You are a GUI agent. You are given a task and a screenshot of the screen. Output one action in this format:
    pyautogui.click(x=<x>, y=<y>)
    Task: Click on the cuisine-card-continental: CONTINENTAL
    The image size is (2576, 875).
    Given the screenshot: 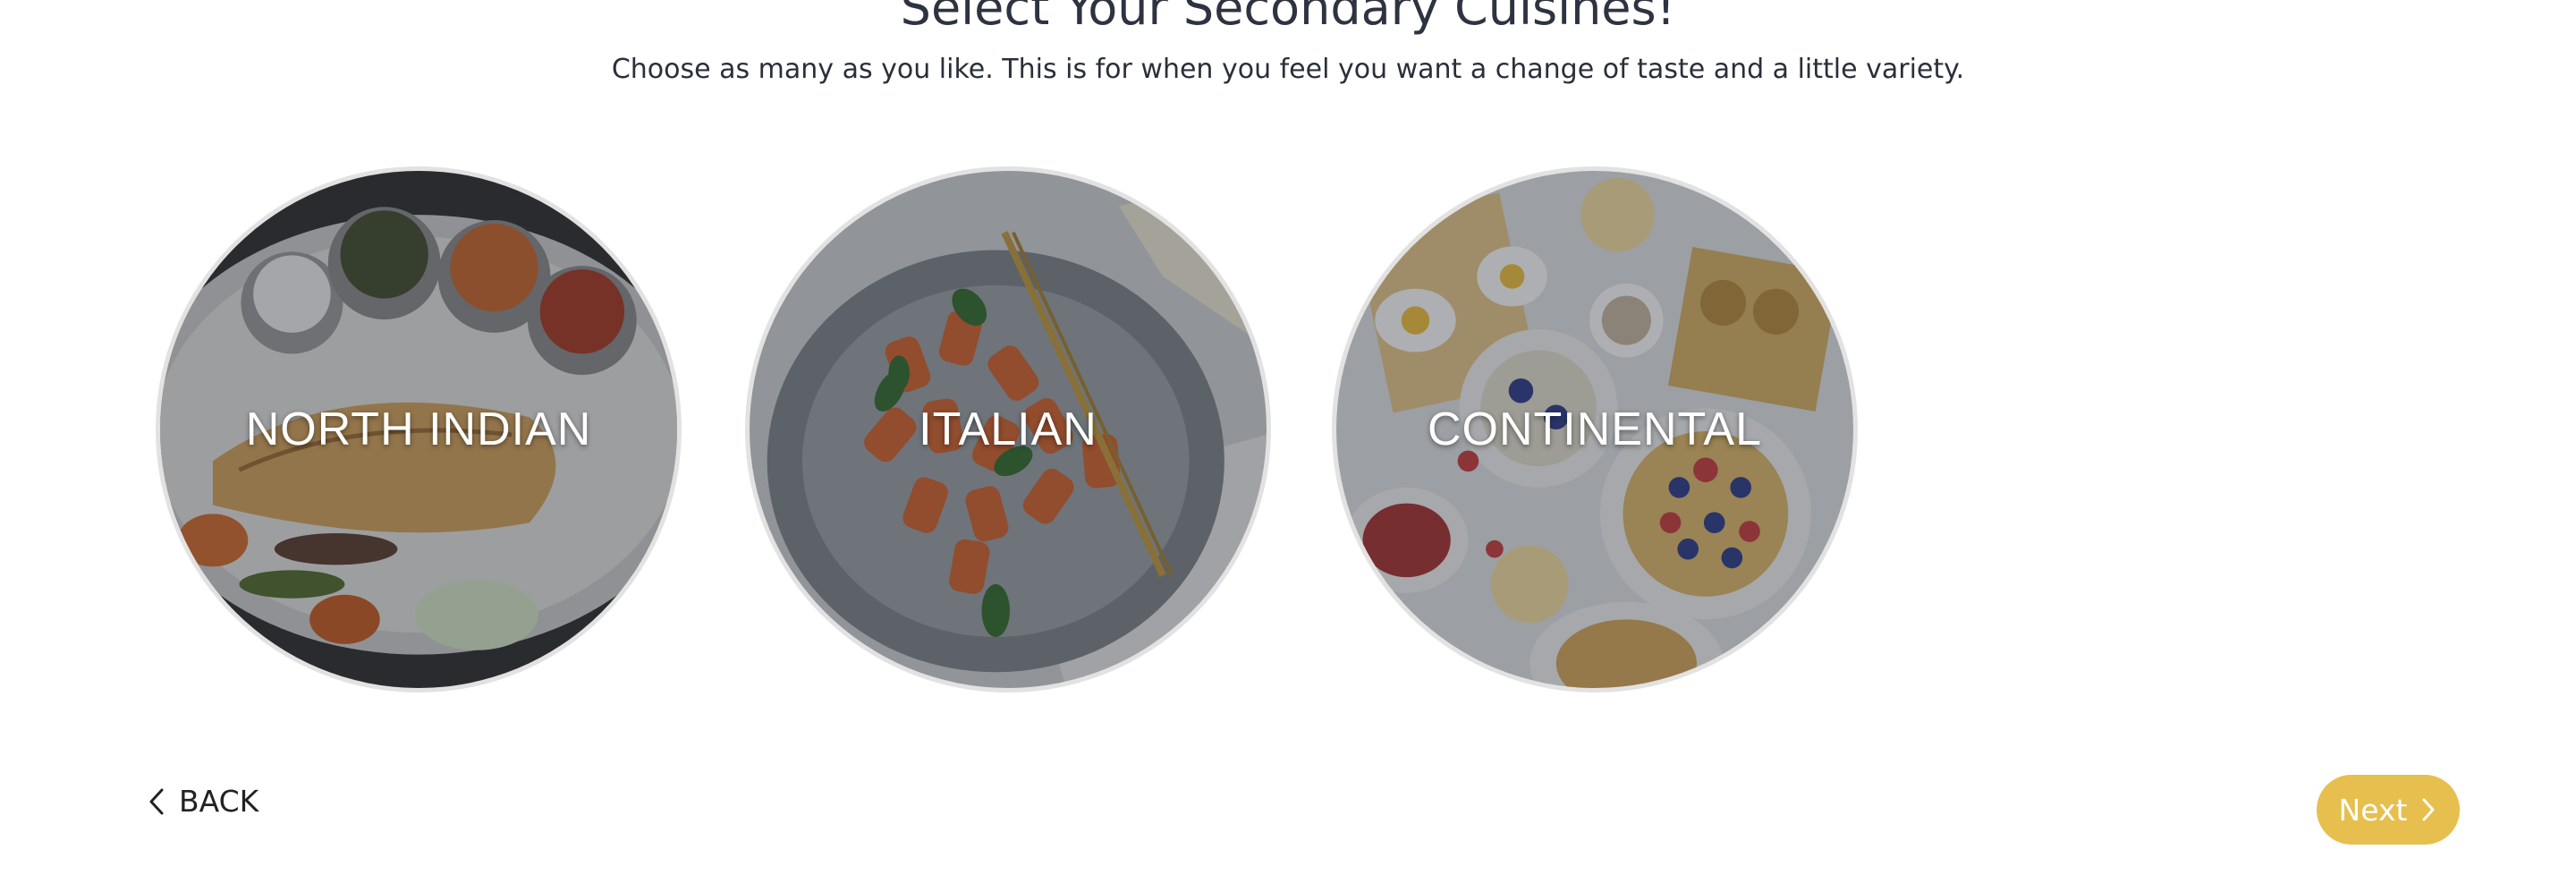 What is the action you would take?
    pyautogui.click(x=1595, y=429)
    